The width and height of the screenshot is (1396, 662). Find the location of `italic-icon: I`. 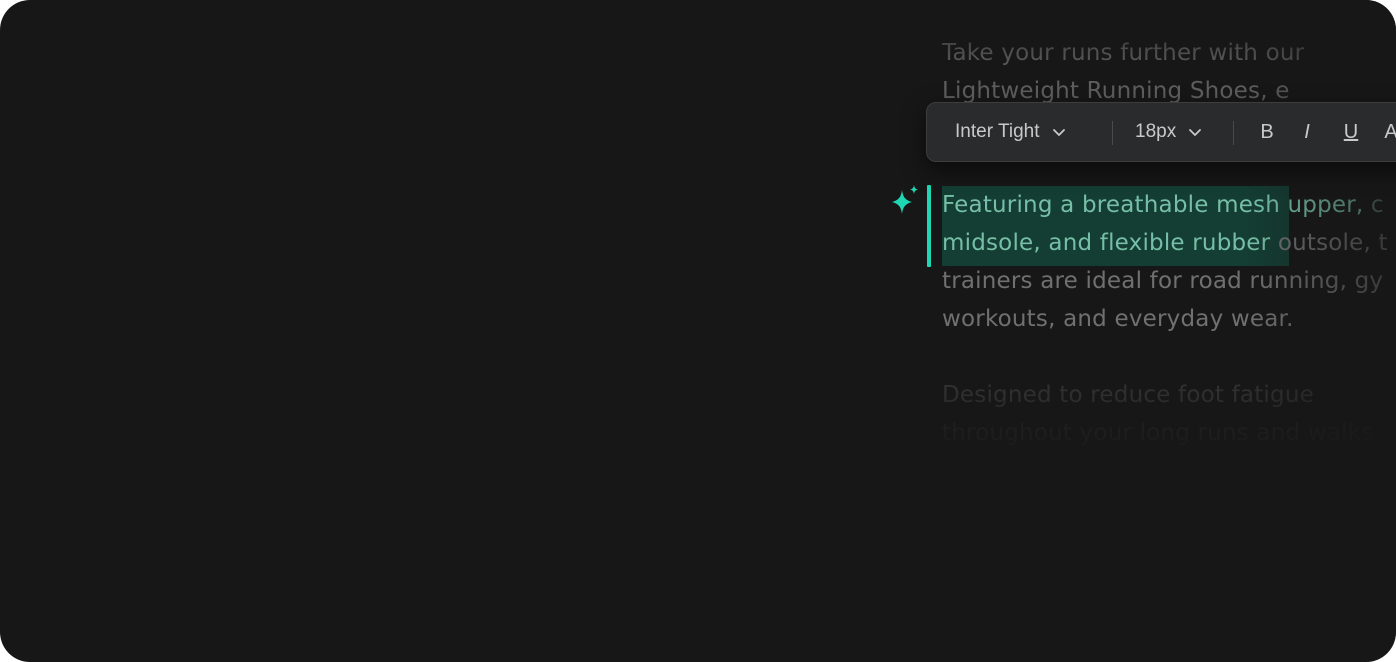

italic-icon: I is located at coordinates (1307, 131).